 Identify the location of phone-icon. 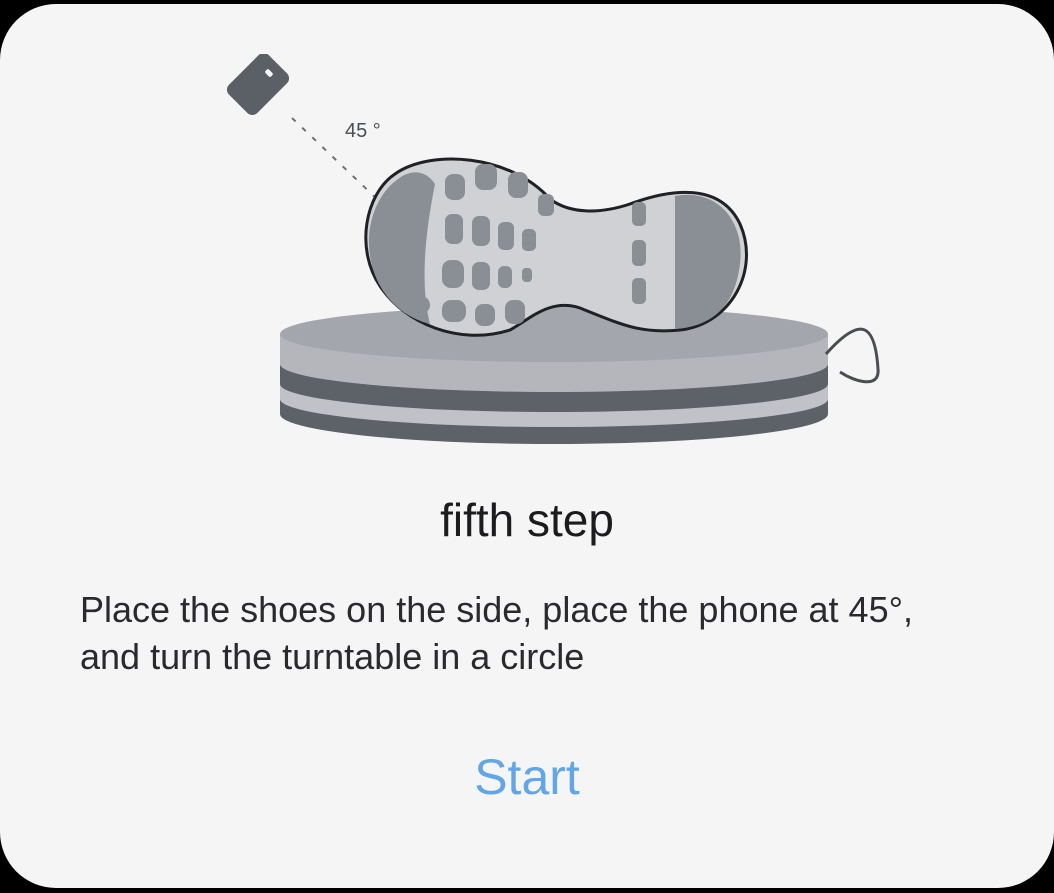
(258, 85).